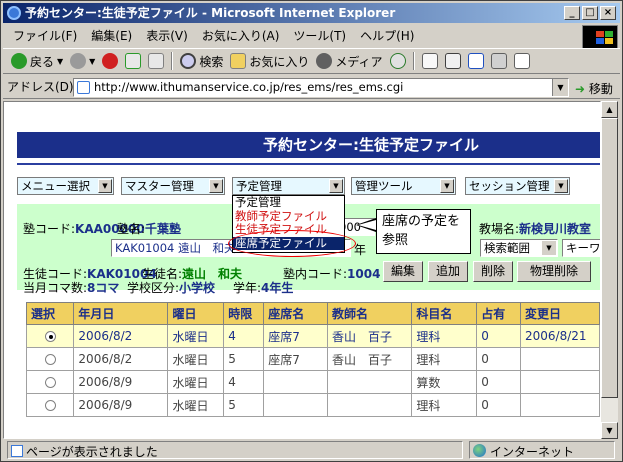 Image resolution: width=623 pixels, height=462 pixels. Describe the element at coordinates (82, 61) in the screenshot. I see `forward-button: ▼` at that location.